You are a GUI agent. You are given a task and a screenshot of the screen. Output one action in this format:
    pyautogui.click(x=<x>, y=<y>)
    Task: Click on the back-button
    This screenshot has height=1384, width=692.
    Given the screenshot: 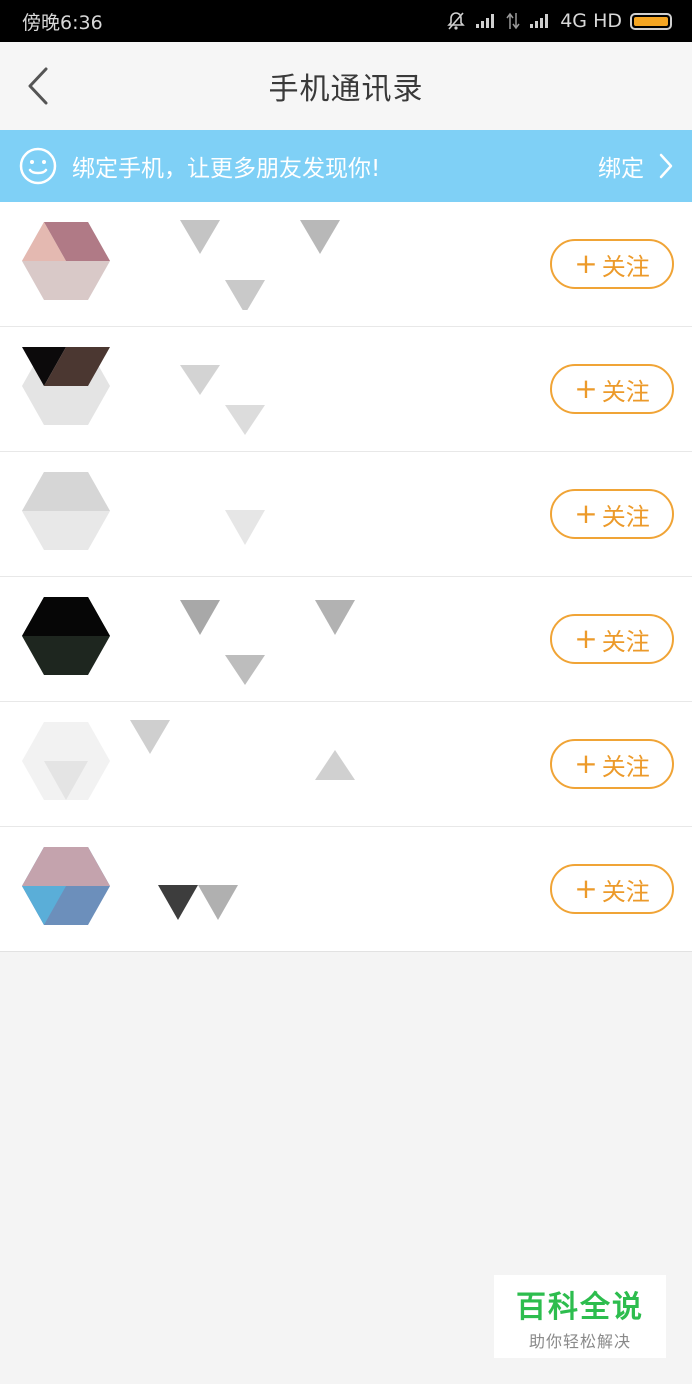 What is the action you would take?
    pyautogui.click(x=38, y=86)
    